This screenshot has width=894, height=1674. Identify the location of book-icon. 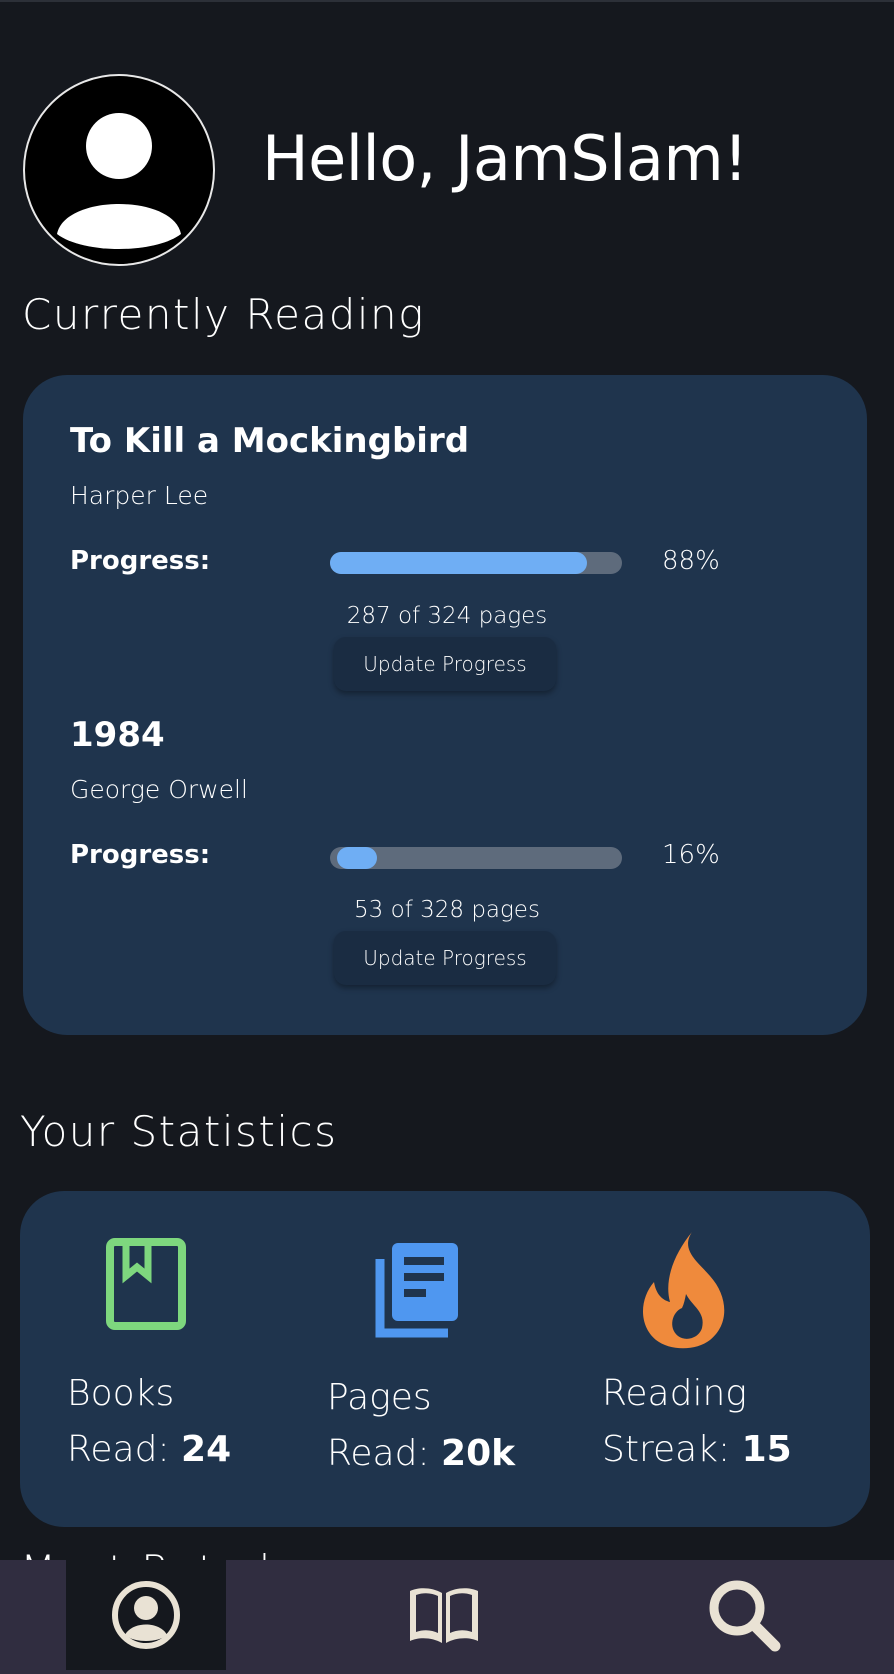
(146, 1284).